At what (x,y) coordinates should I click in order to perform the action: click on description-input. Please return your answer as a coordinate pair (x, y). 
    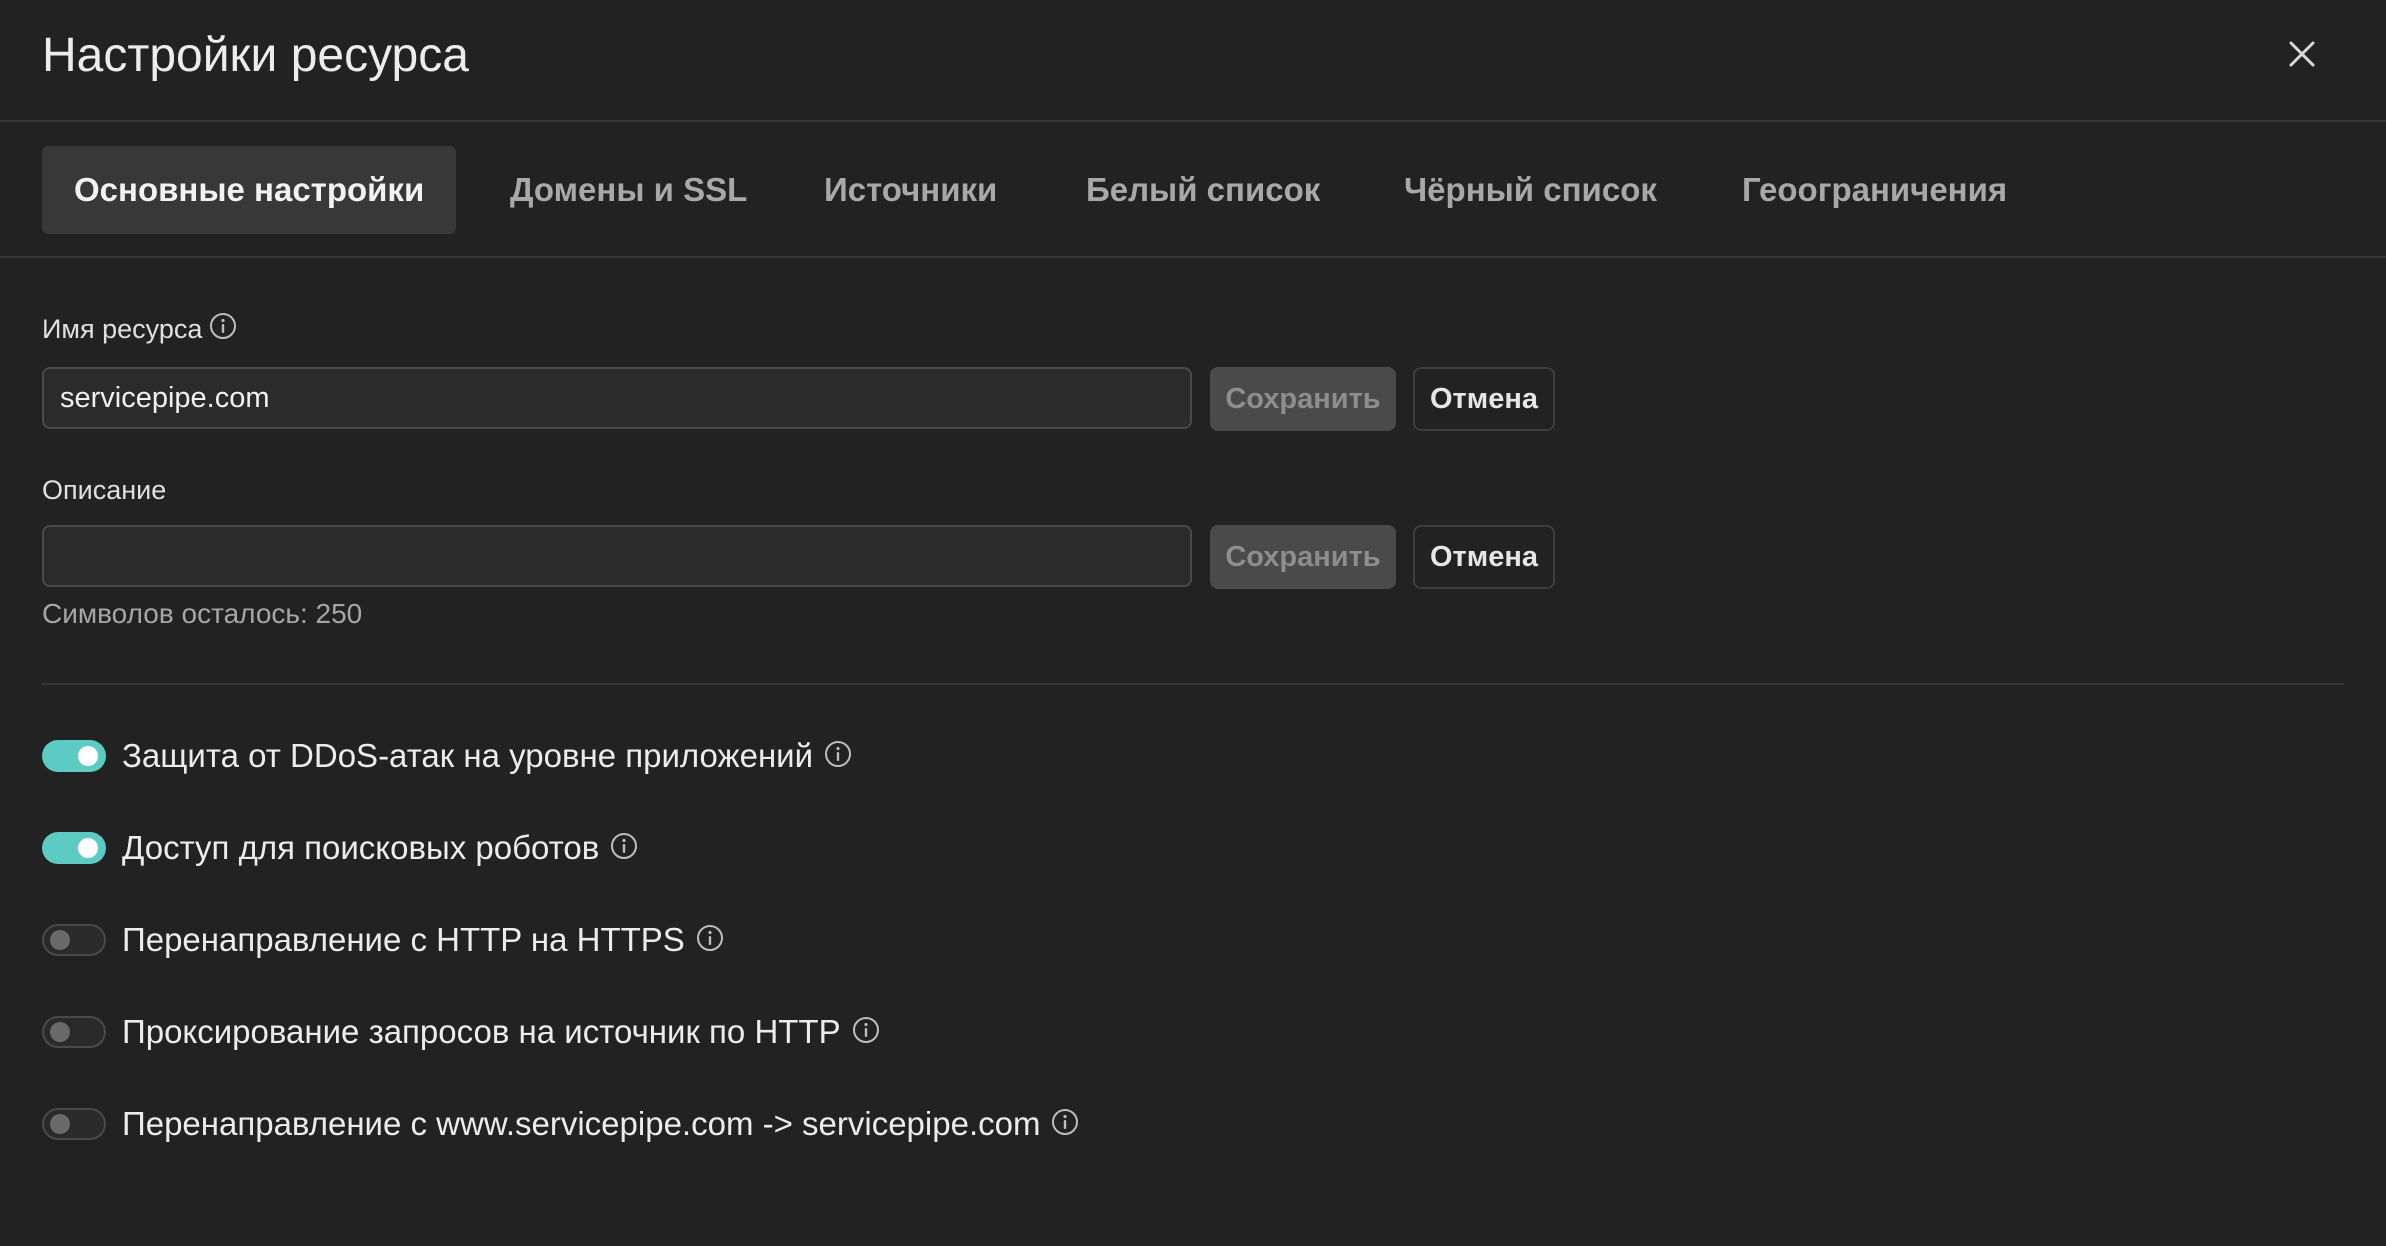
    Looking at the image, I should click on (617, 556).